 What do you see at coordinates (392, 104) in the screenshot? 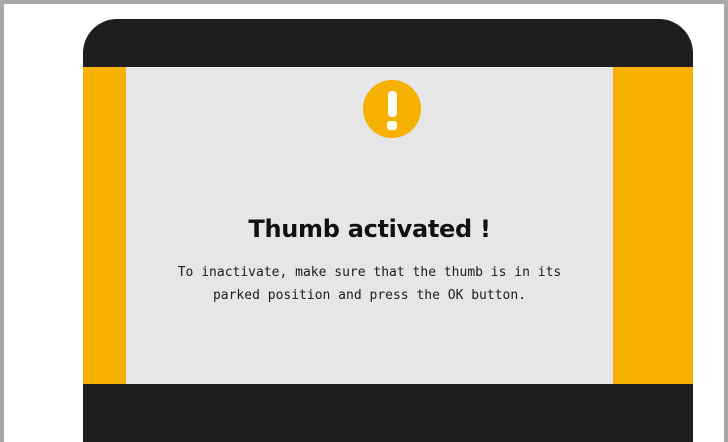
I see `exclamation-mark-bar` at bounding box center [392, 104].